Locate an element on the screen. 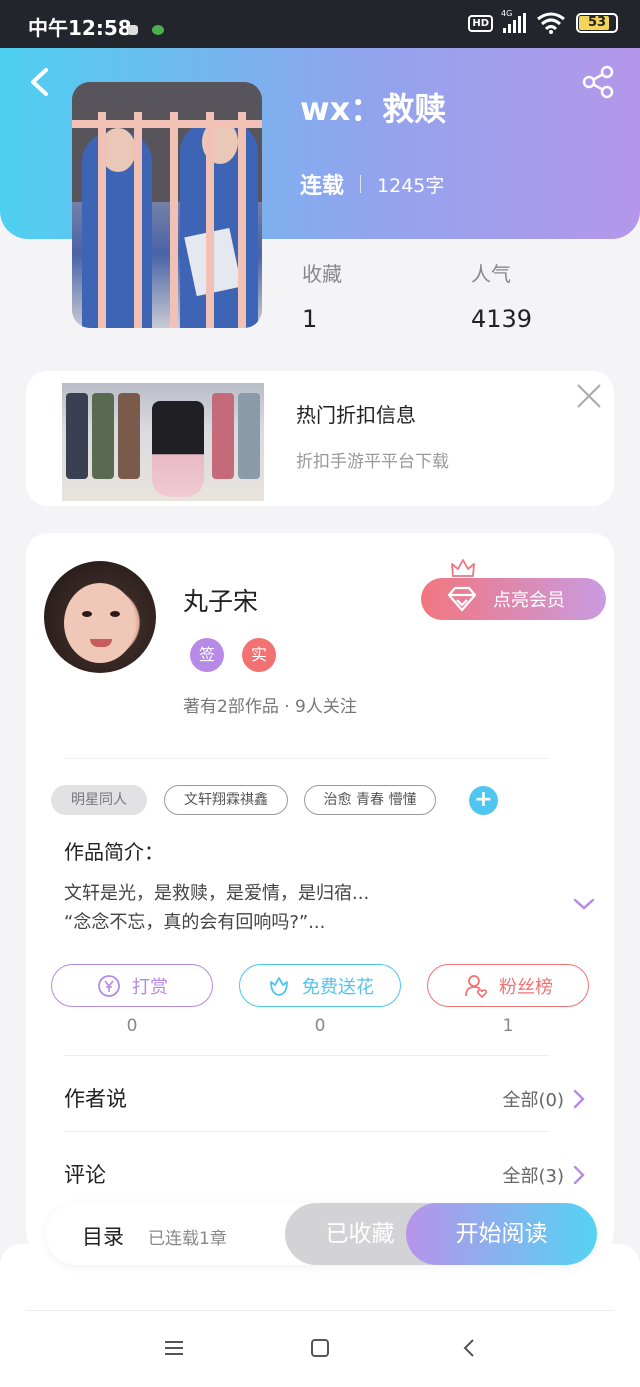 The height and width of the screenshot is (1387, 640). status-right: HD 4G 53 is located at coordinates (543, 21).